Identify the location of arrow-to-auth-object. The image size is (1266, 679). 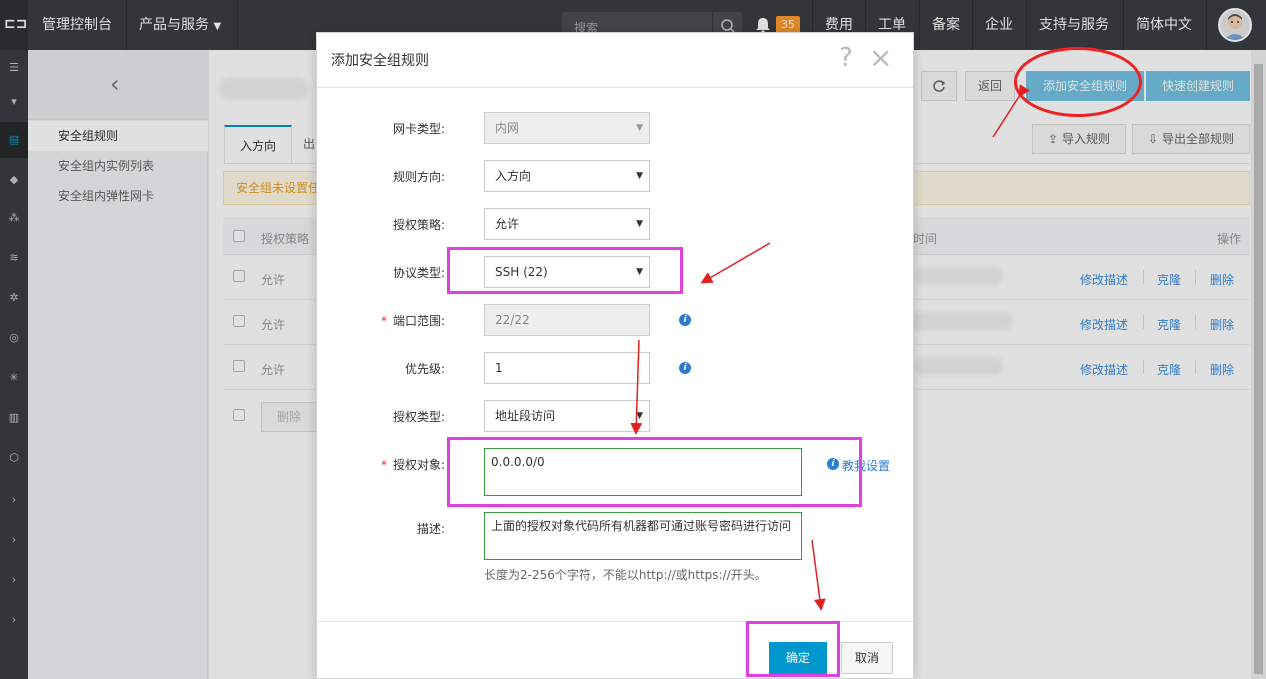
(636, 387).